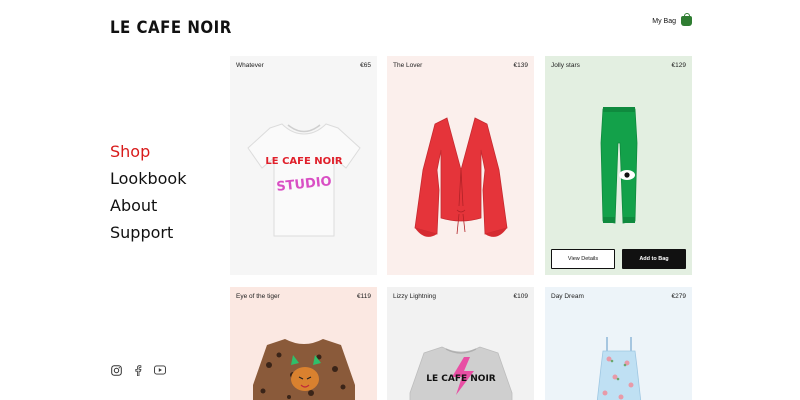 This screenshot has width=800, height=400. Describe the element at coordinates (567, 296) in the screenshot. I see `product-name: Day Dream` at that location.